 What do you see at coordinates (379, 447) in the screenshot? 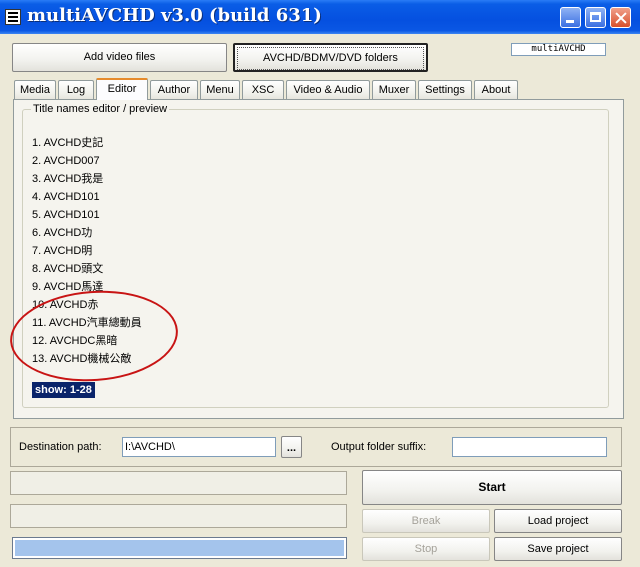
I see `output-suffix-label: Output folder suffix:` at bounding box center [379, 447].